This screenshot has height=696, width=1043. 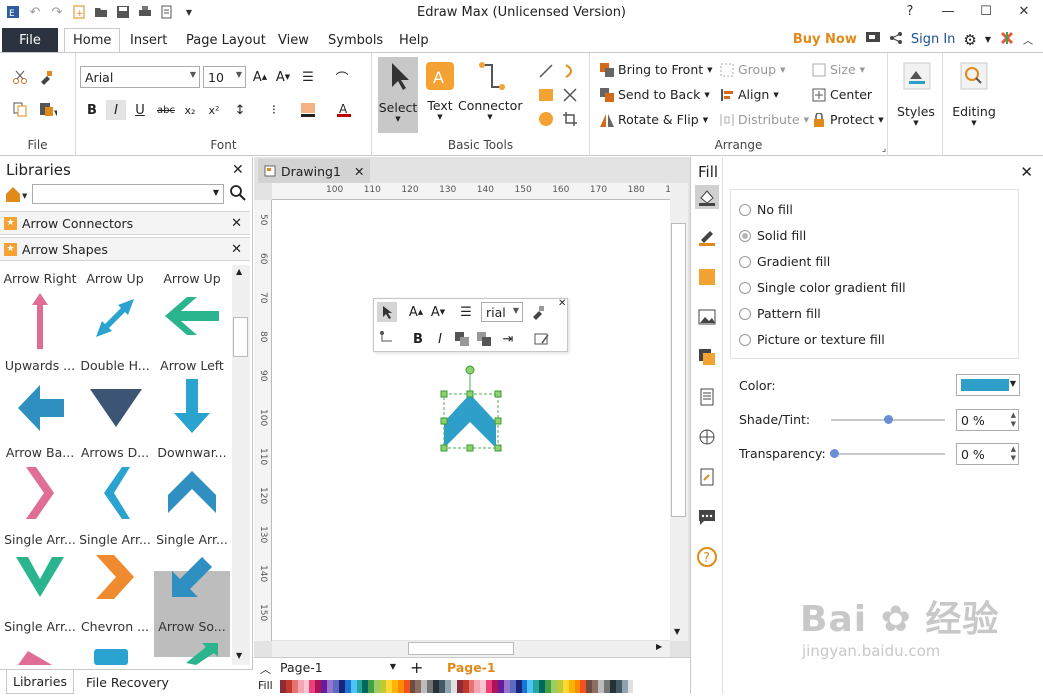 I want to click on rotation-handle, so click(x=470, y=370).